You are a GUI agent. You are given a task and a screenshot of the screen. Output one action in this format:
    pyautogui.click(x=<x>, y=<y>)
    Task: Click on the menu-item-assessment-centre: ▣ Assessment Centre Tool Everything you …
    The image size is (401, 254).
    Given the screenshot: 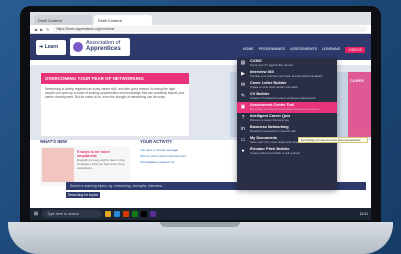 What is the action you would take?
    pyautogui.click(x=287, y=107)
    